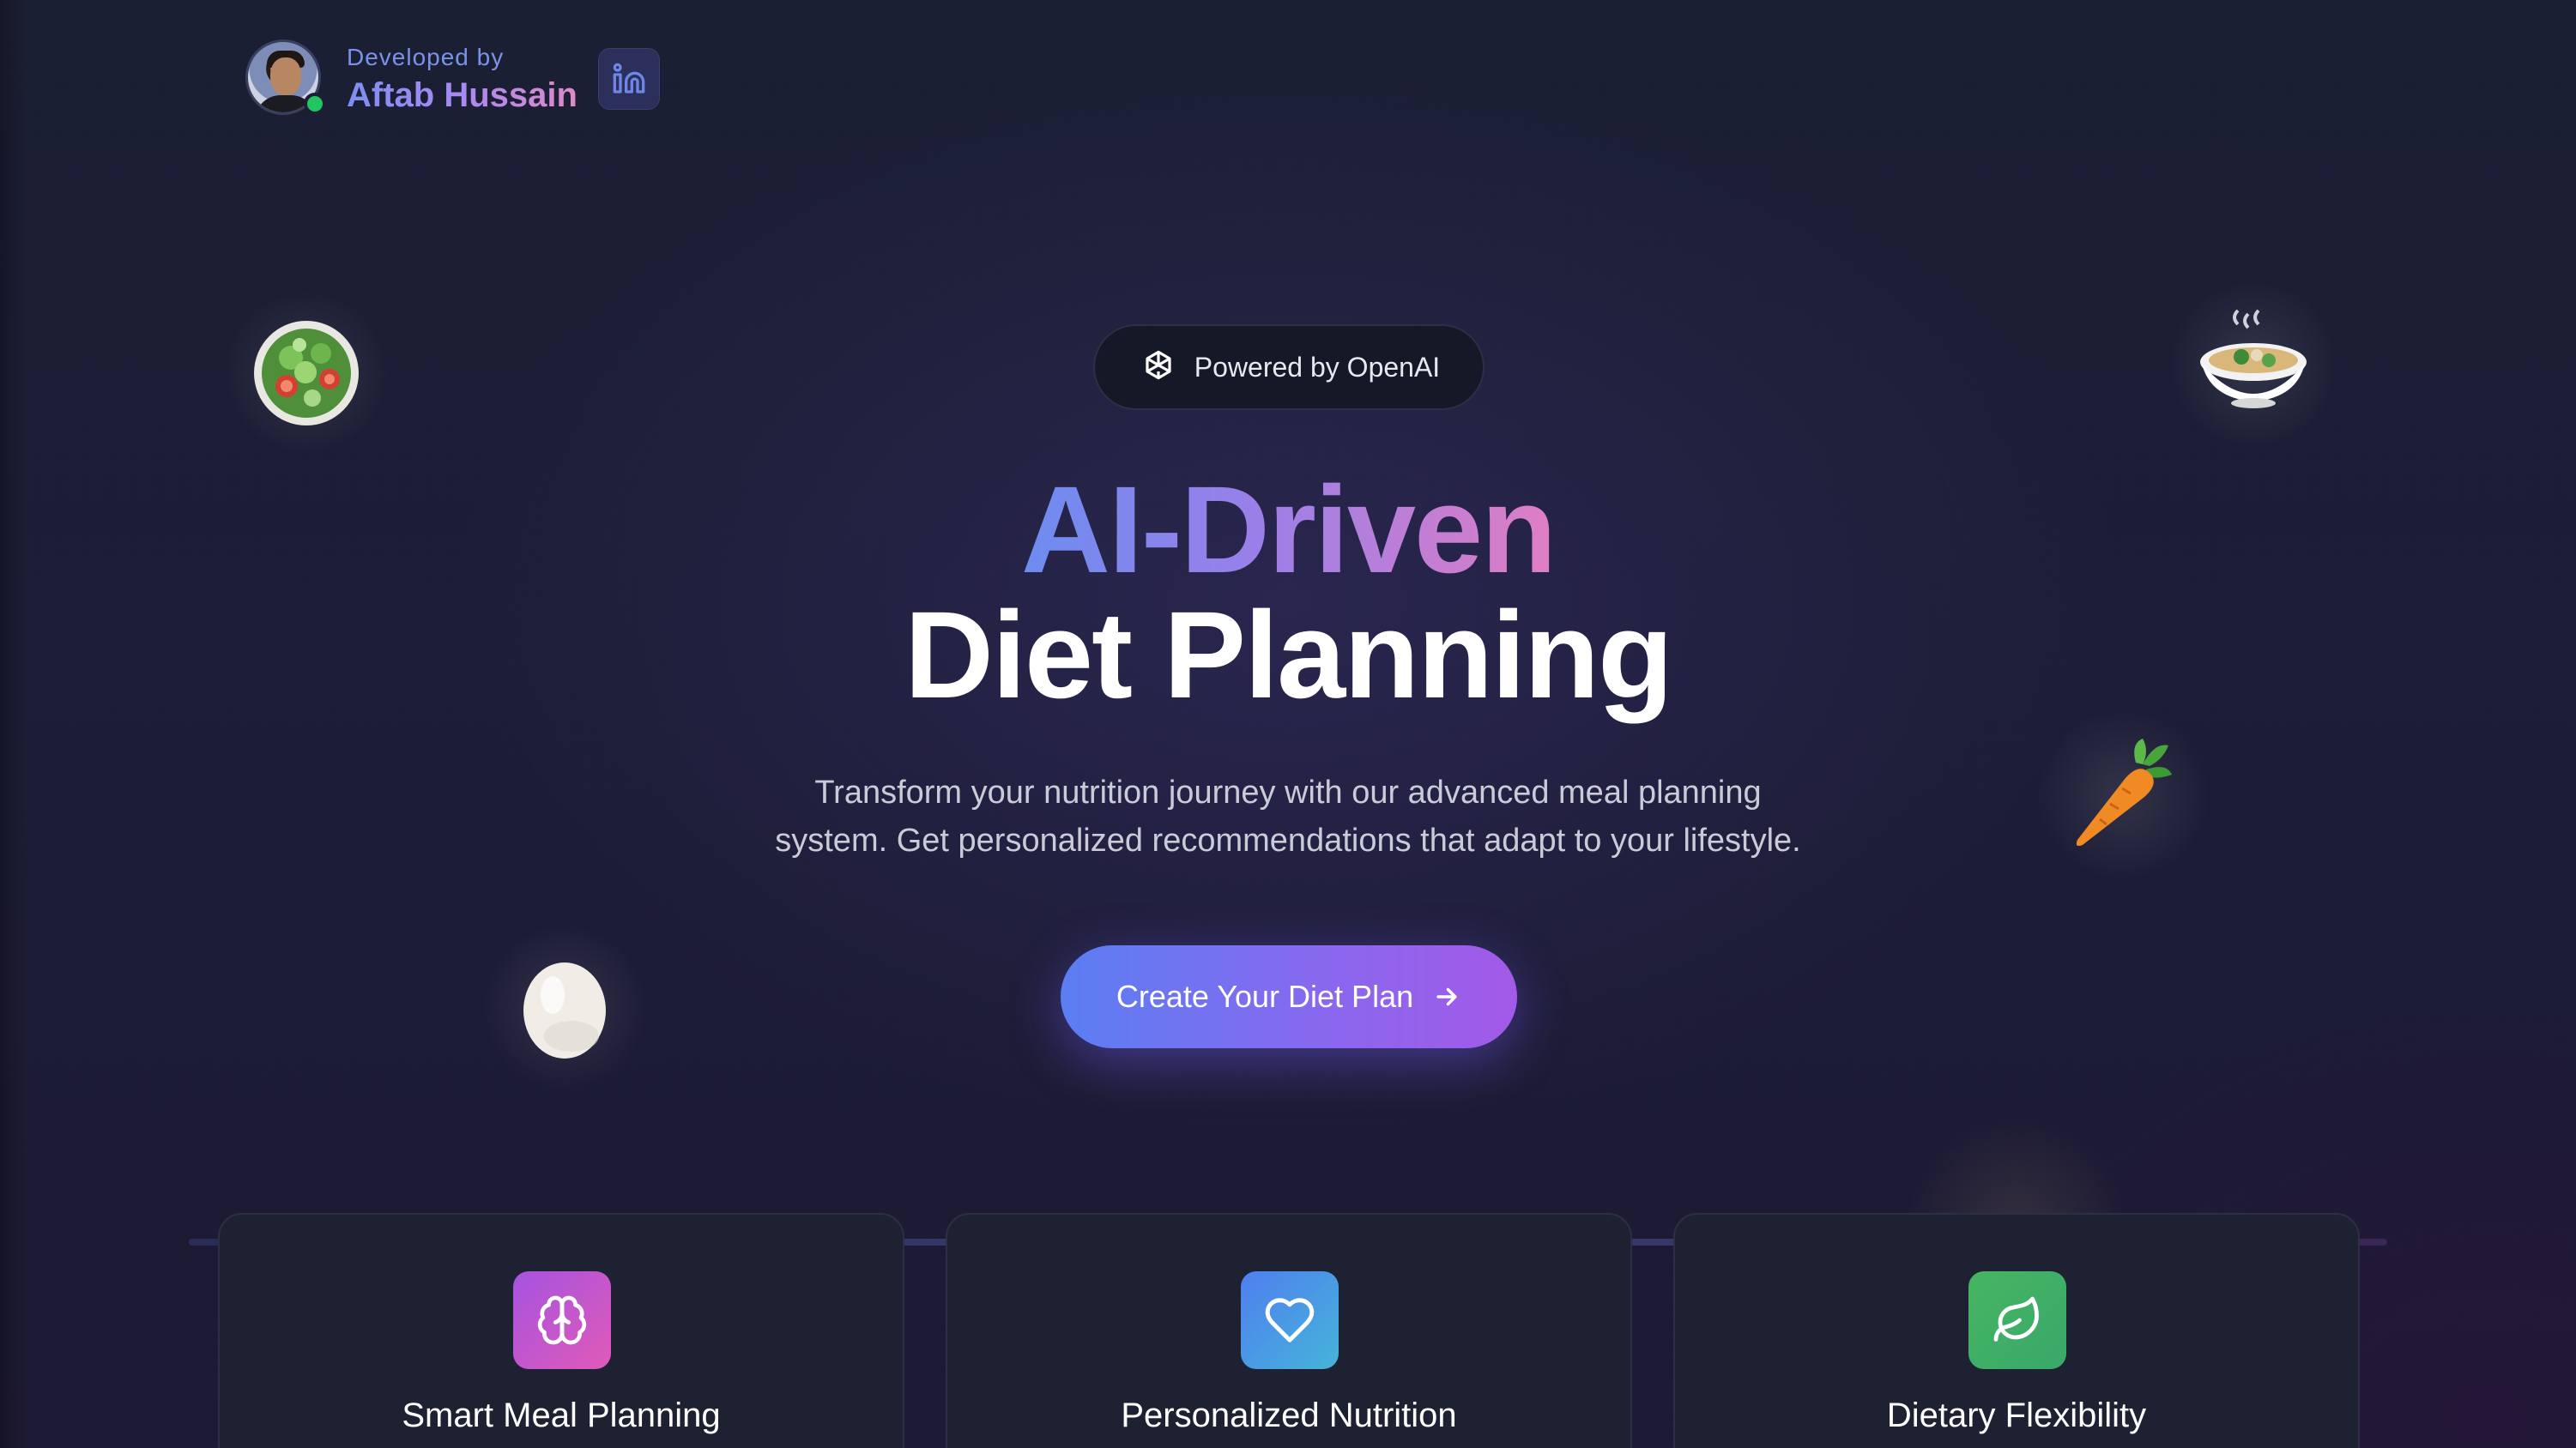  Describe the element at coordinates (564, 1007) in the screenshot. I see `egg-icon` at that location.